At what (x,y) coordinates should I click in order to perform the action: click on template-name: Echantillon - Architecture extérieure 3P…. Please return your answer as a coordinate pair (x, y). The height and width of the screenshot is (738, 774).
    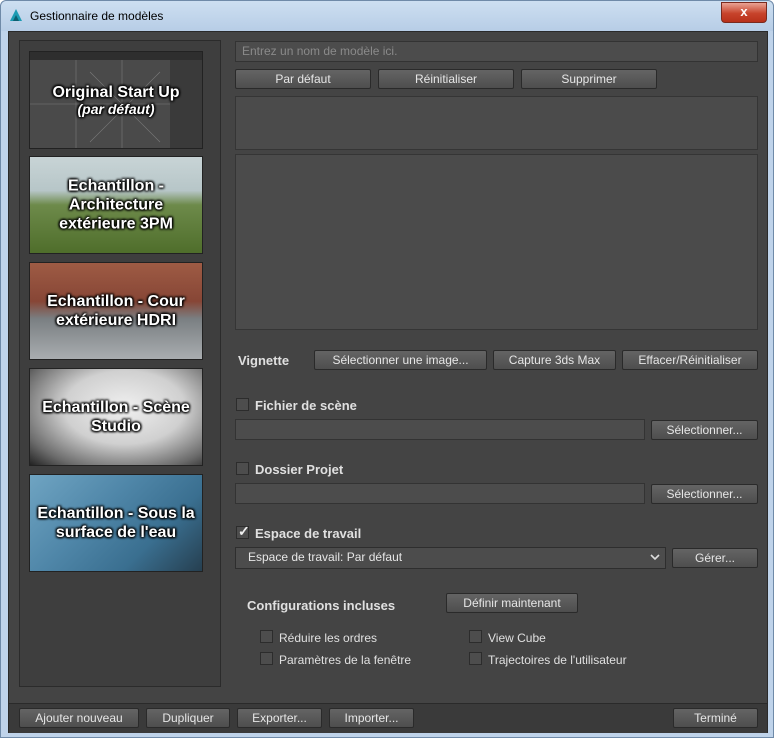
    Looking at the image, I should click on (116, 205).